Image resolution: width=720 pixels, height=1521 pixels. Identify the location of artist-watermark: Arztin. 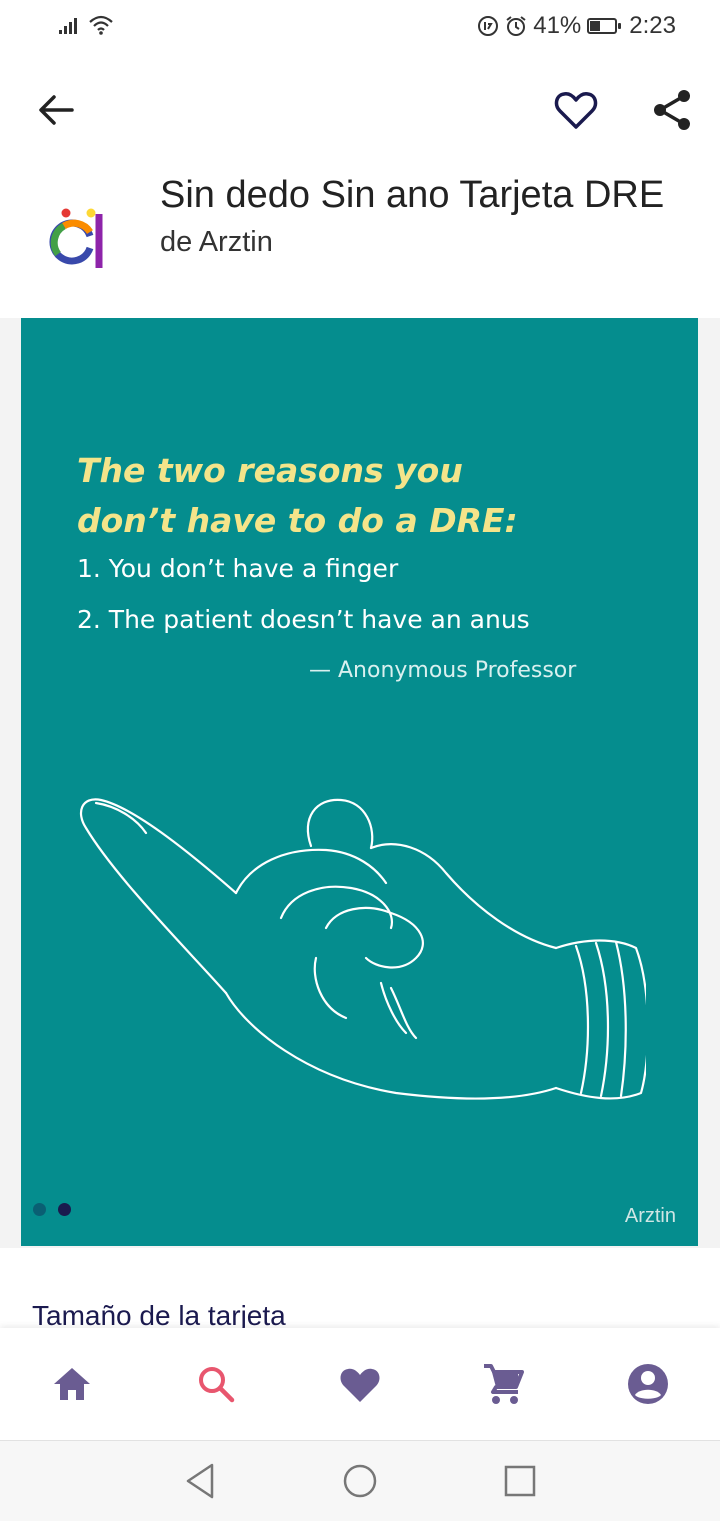
(650, 1216).